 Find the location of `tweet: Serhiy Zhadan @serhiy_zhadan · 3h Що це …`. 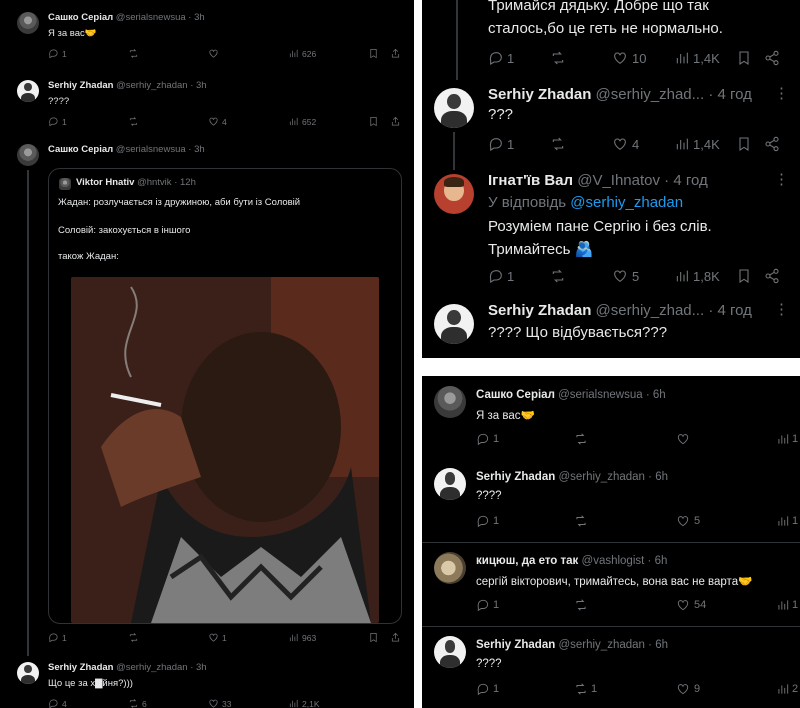

tweet: Serhiy Zhadan @serhiy_zhadan · 3h Що це … is located at coordinates (207, 683).